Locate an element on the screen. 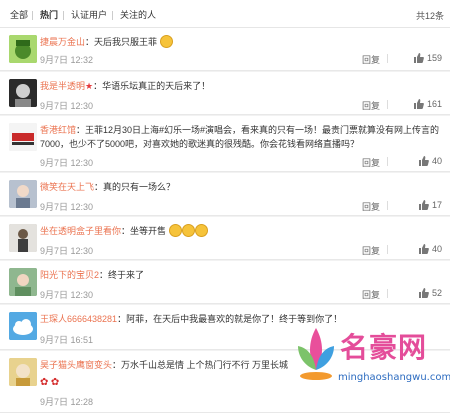  comment-item: 阳光下的宝贝2：终于来了 9月7日 12:30 回复 52 is located at coordinates (225, 282).